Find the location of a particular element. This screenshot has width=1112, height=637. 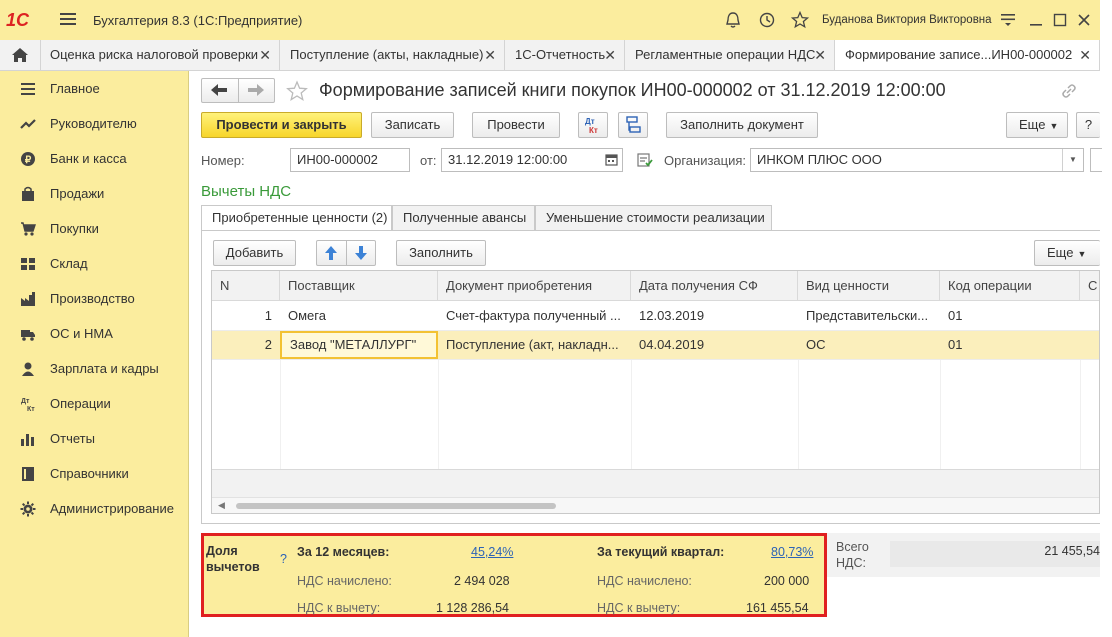

tab-label: Поступление (акты, накладные) is located at coordinates (387, 54).